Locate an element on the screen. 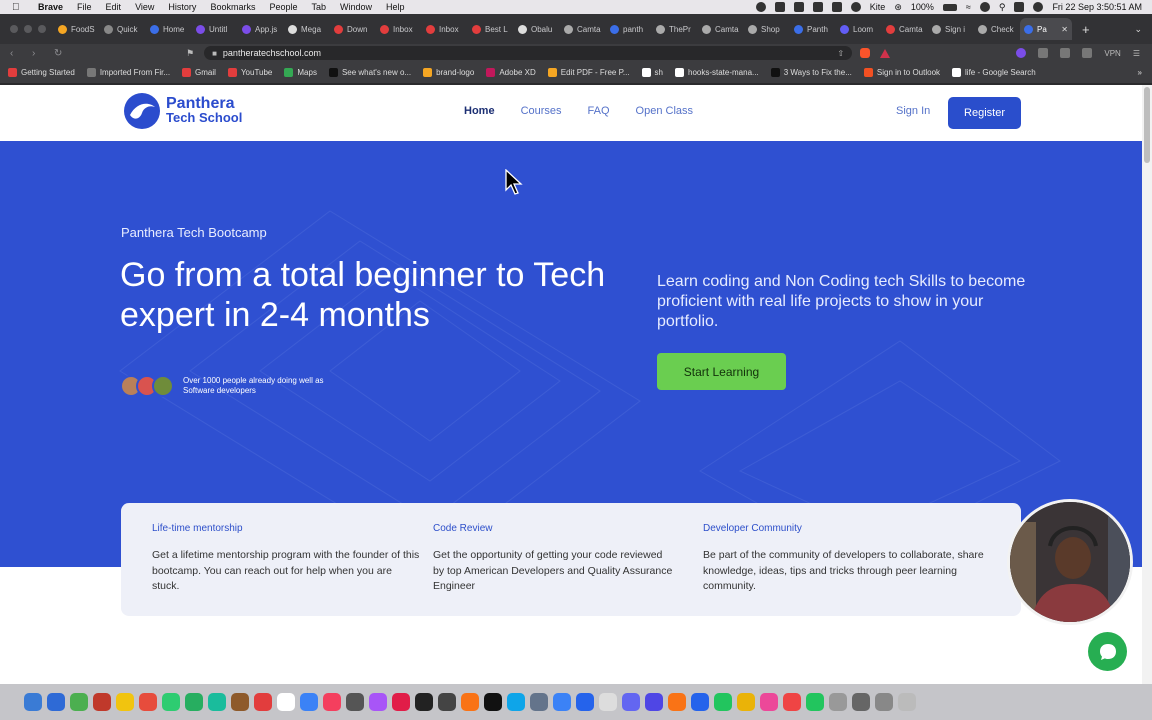 The width and height of the screenshot is (1152, 720). browser-tab: App.js is located at coordinates (261, 29).